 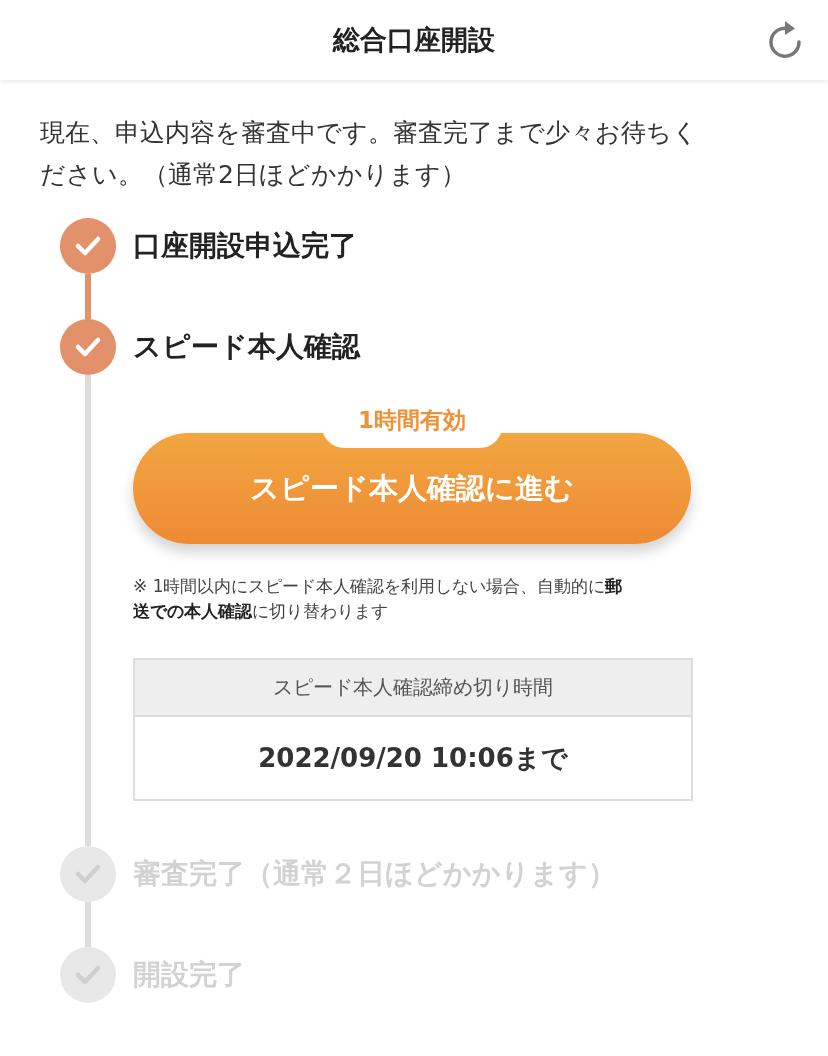 What do you see at coordinates (413, 758) in the screenshot?
I see `deadline-value: 2022/09/20 10:06まで` at bounding box center [413, 758].